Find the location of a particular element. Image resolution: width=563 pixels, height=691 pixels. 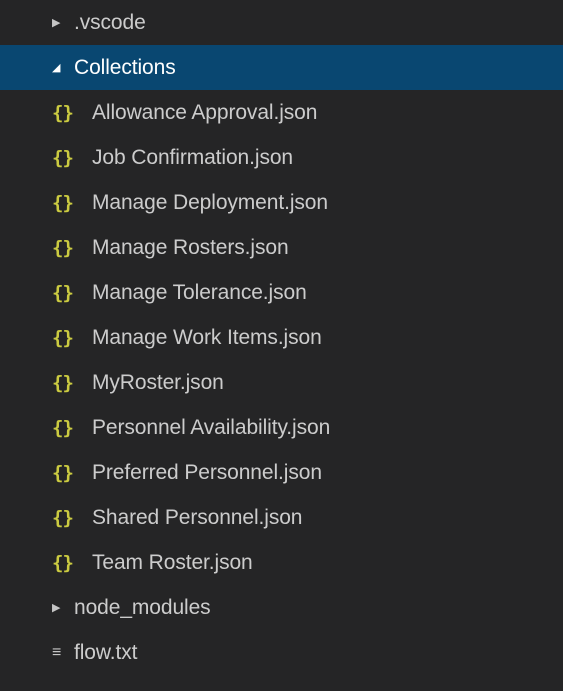

file-label: Allowance Approval.json is located at coordinates (205, 112).